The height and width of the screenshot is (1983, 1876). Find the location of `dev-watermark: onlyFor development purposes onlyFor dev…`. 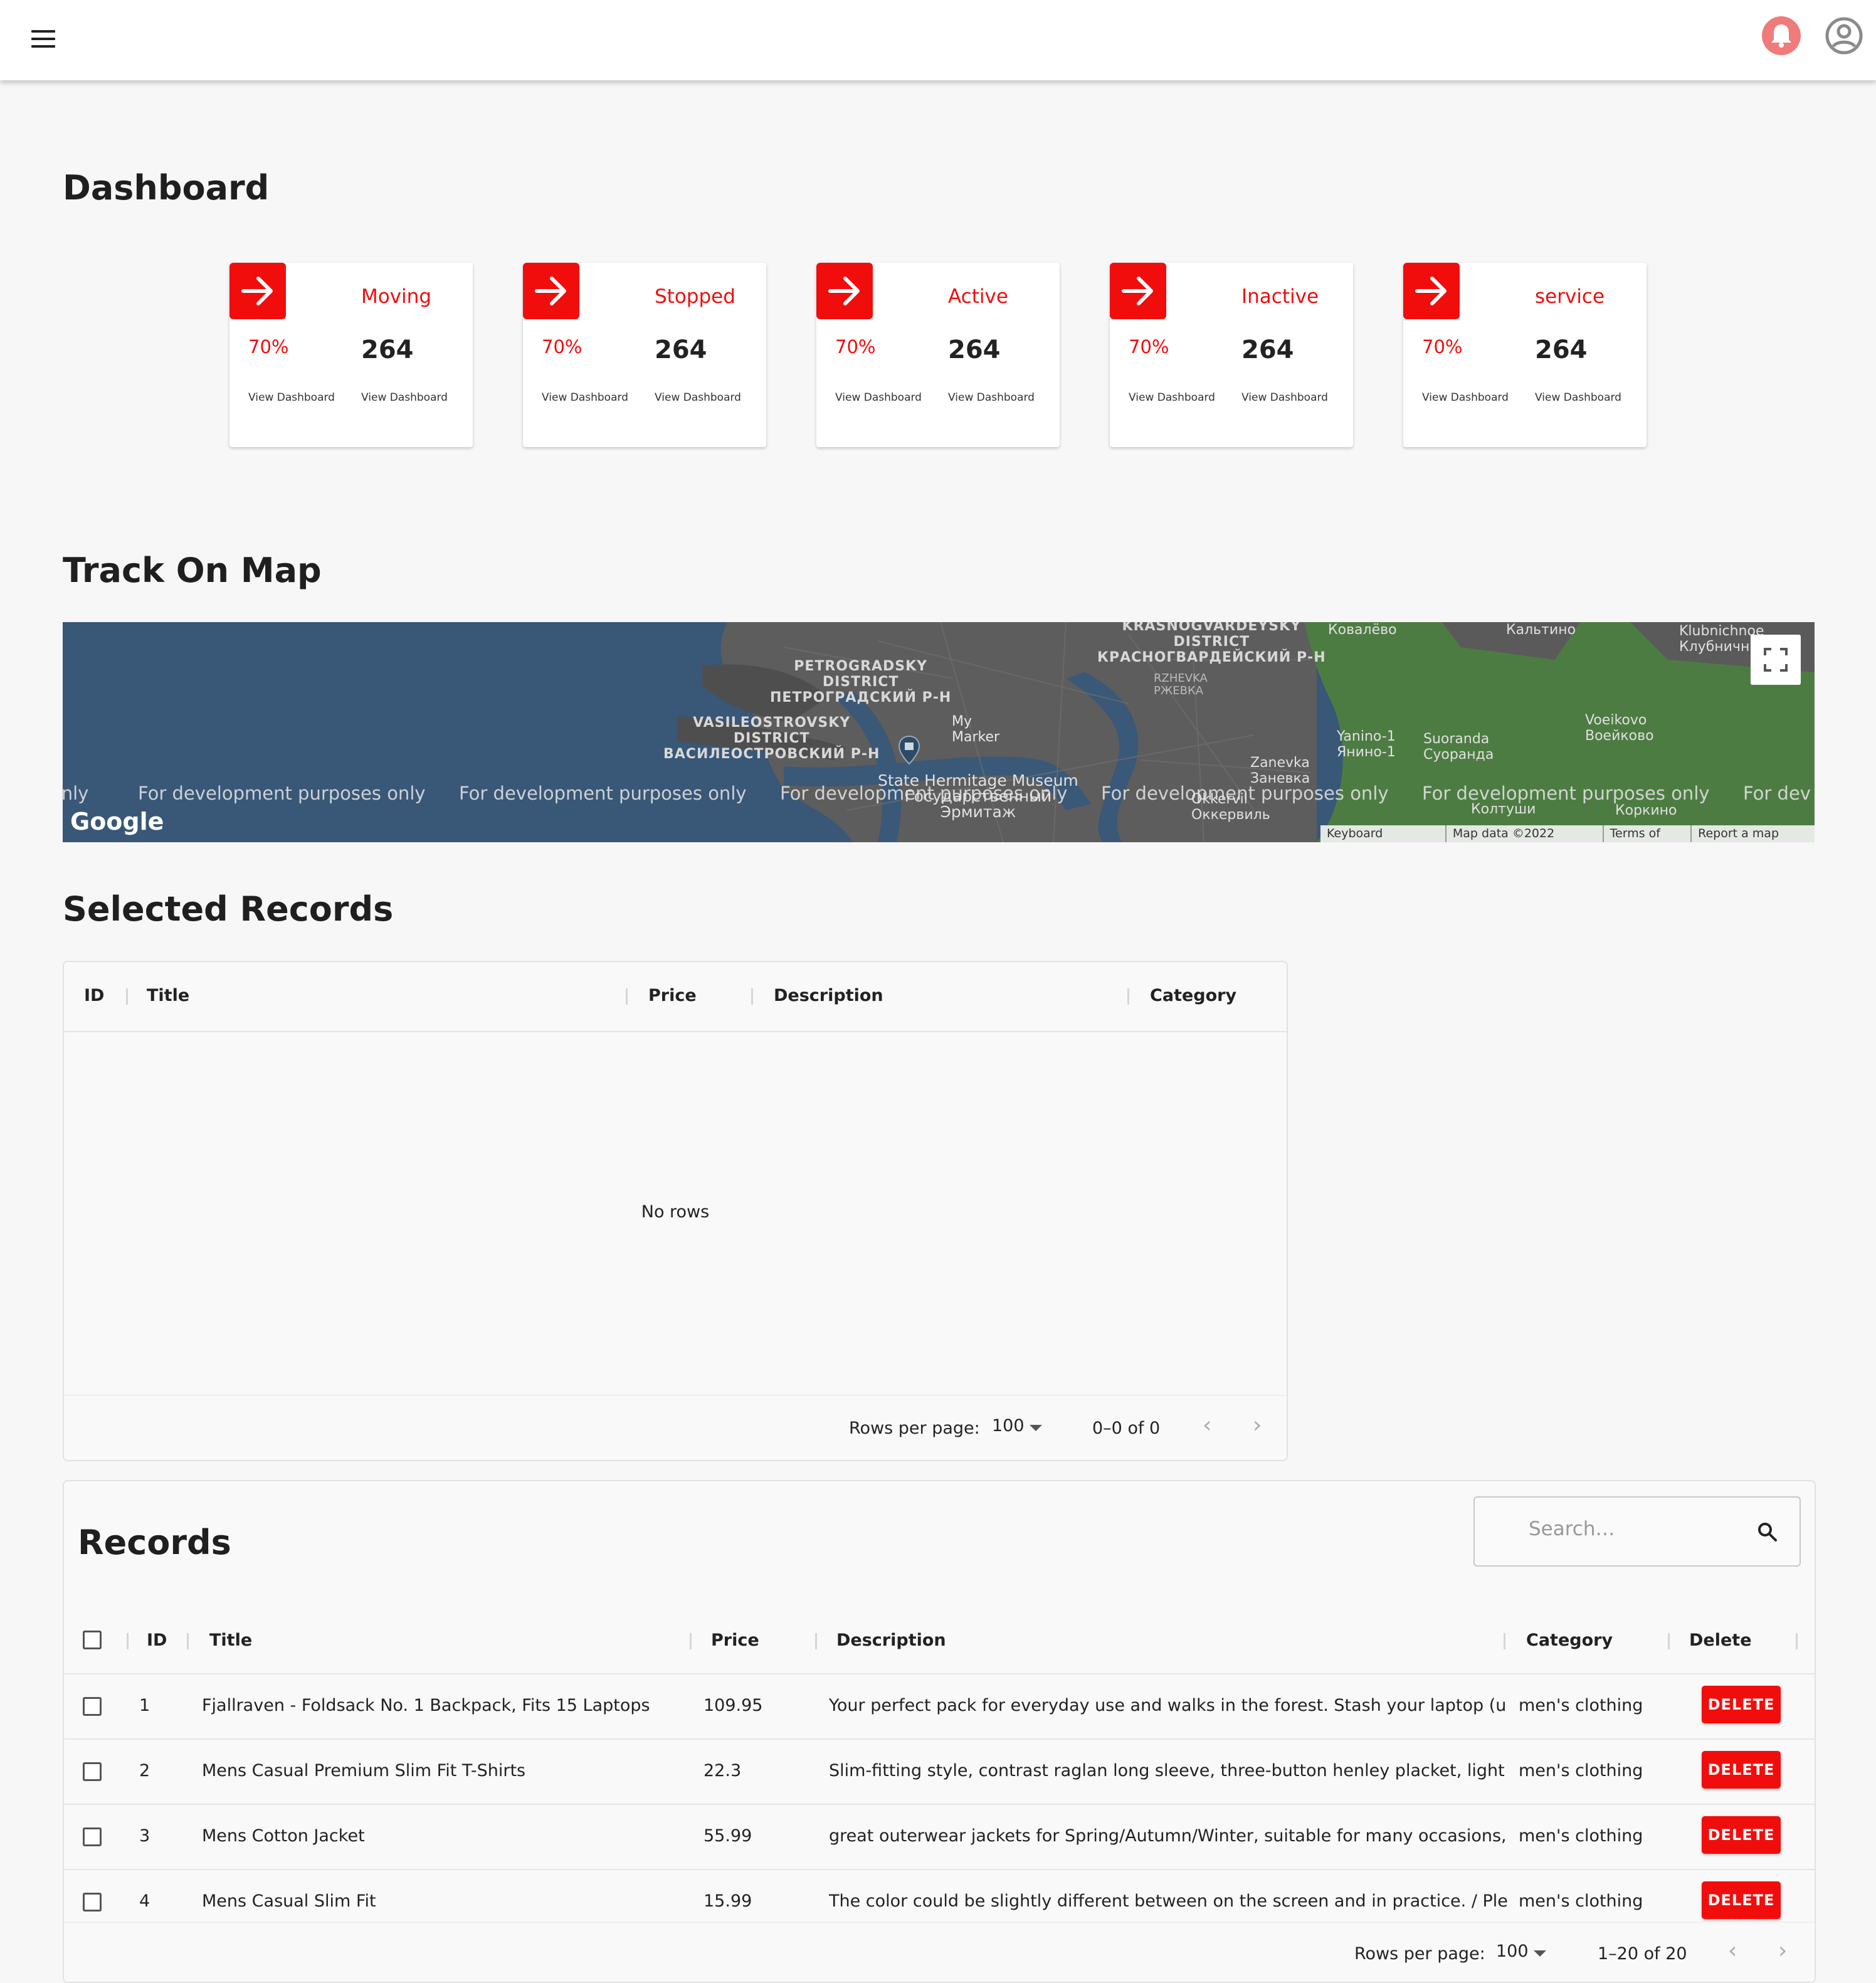

dev-watermark: onlyFor development purposes onlyFor dev… is located at coordinates (937, 793).